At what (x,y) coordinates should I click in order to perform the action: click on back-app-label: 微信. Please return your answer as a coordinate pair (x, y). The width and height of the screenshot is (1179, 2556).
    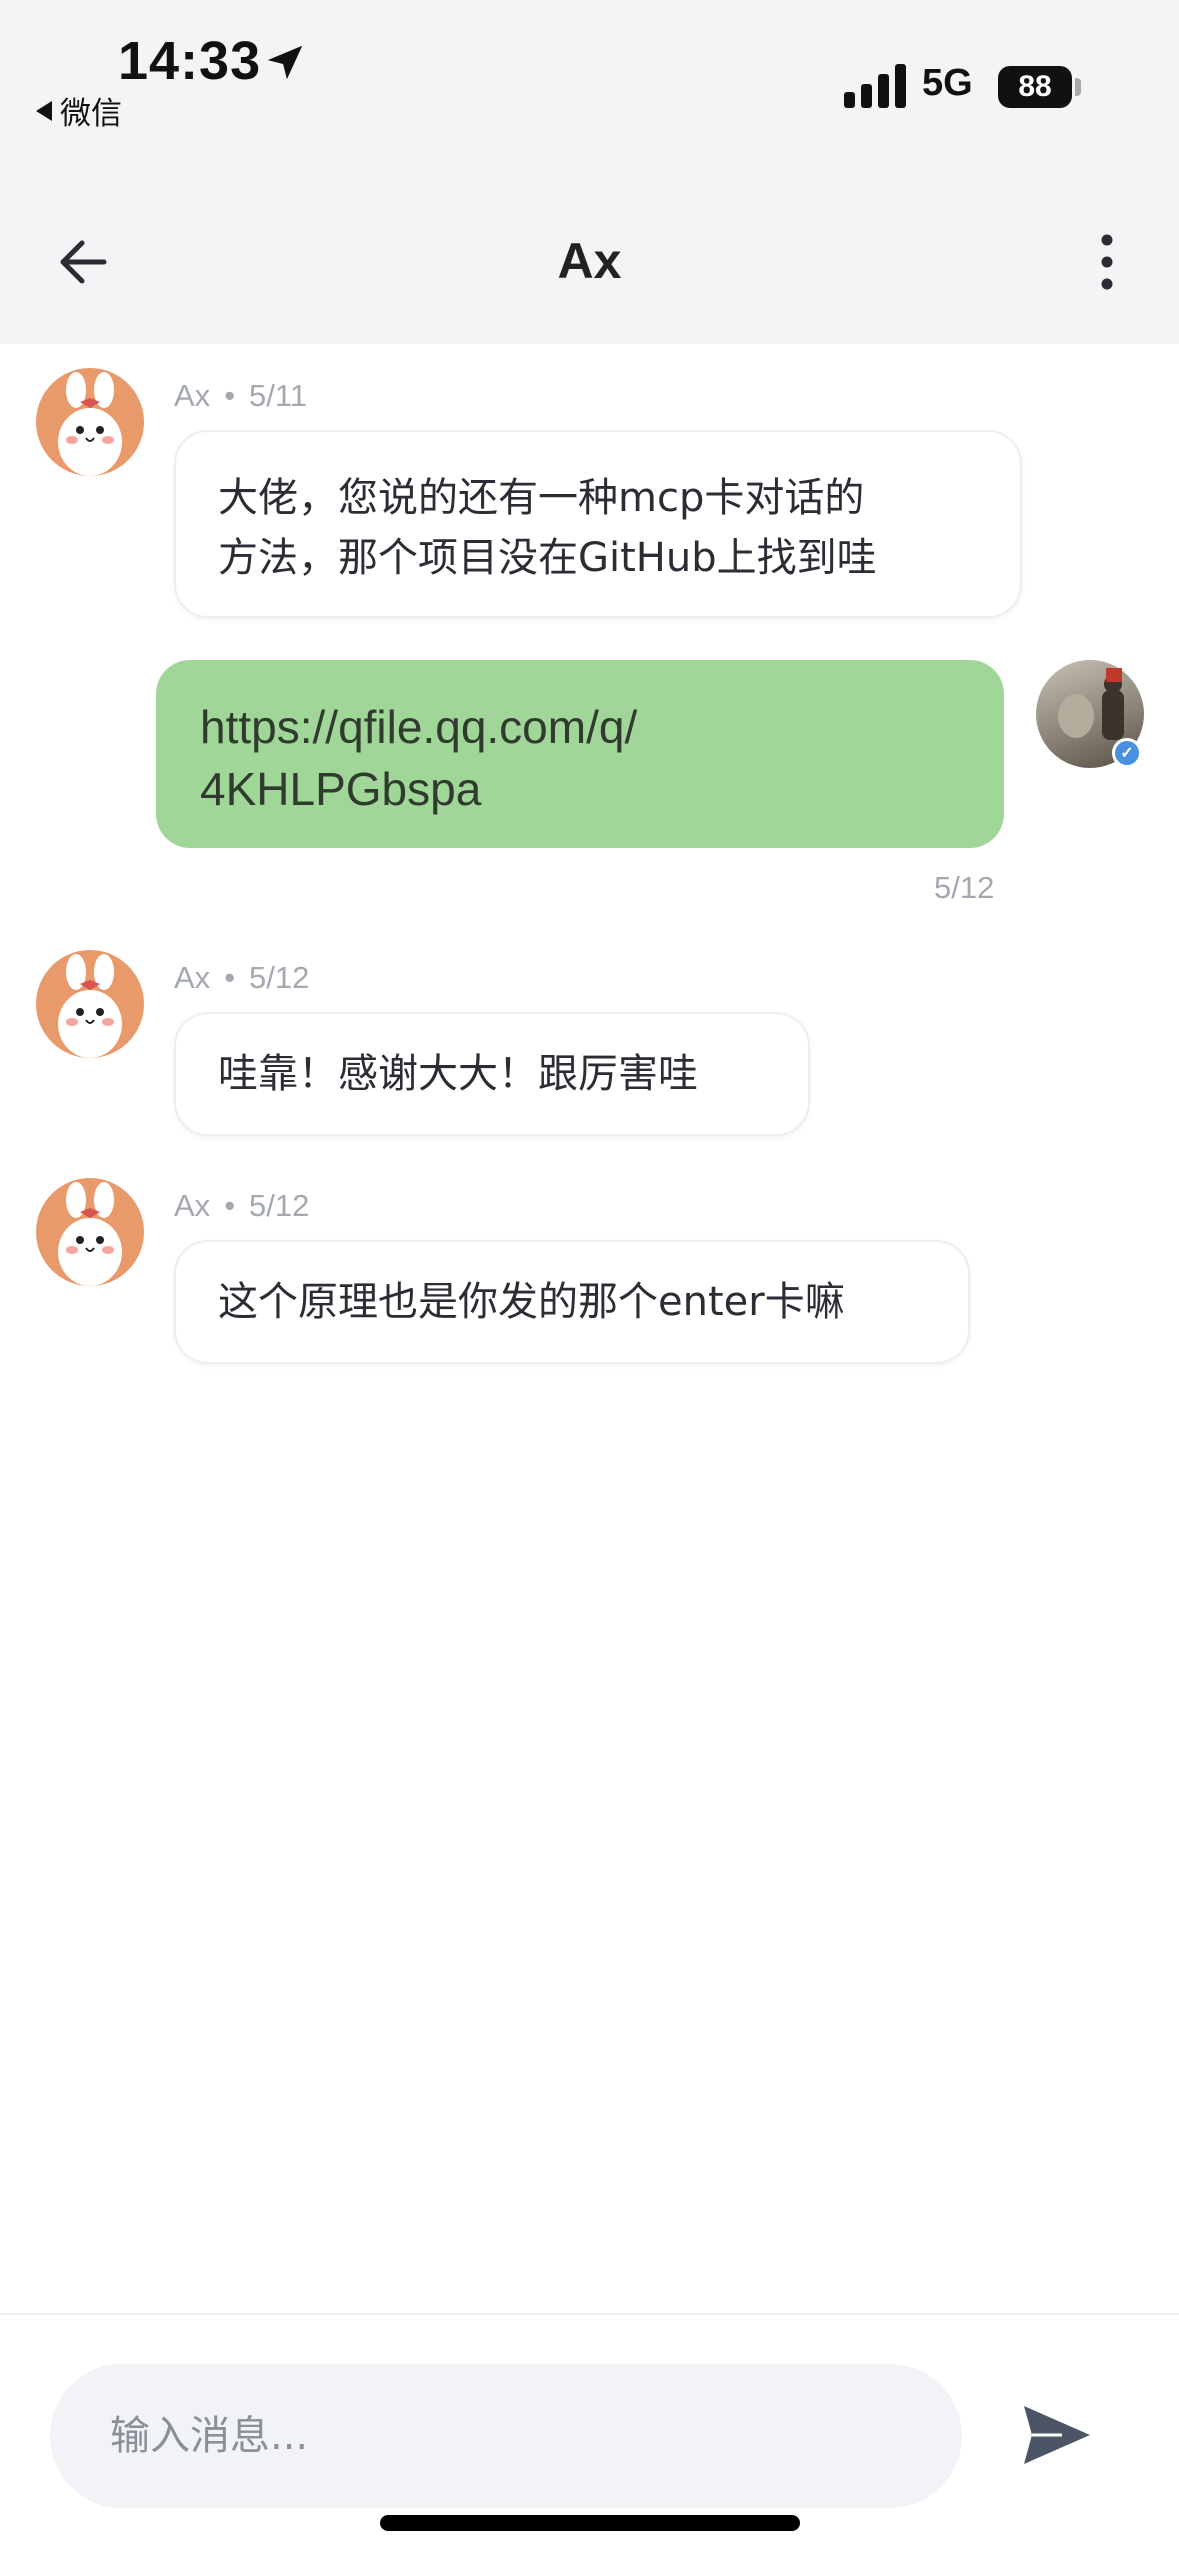
    Looking at the image, I should click on (91, 114).